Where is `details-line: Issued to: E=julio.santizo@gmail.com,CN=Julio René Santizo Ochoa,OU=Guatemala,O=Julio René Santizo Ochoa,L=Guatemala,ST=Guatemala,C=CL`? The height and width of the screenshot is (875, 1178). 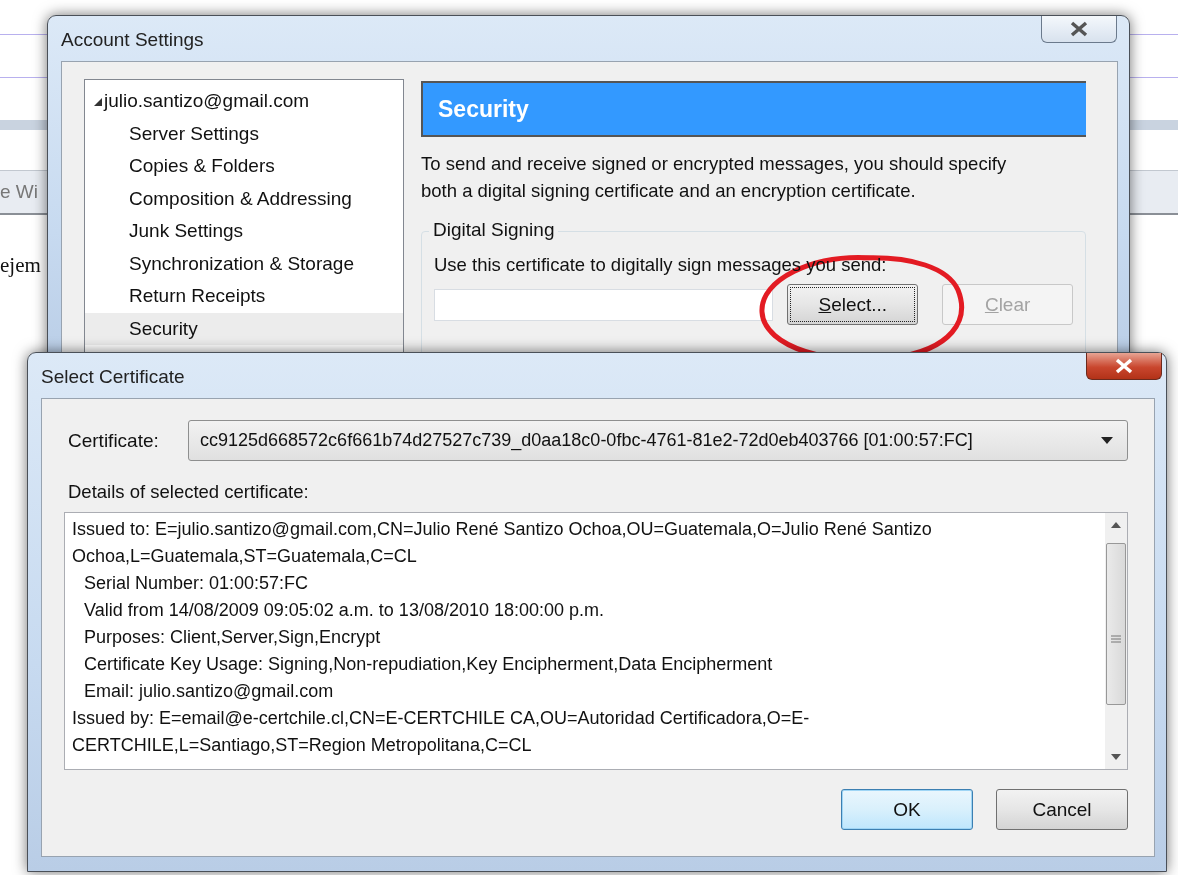
details-line: Issued to: E=julio.santizo@gmail.com,CN=Julio René Santizo Ochoa,OU=Guatemala,O=Julio René Santizo Ochoa,L=Guatemala,ST=Guatemala,C=CL is located at coordinates (502, 543).